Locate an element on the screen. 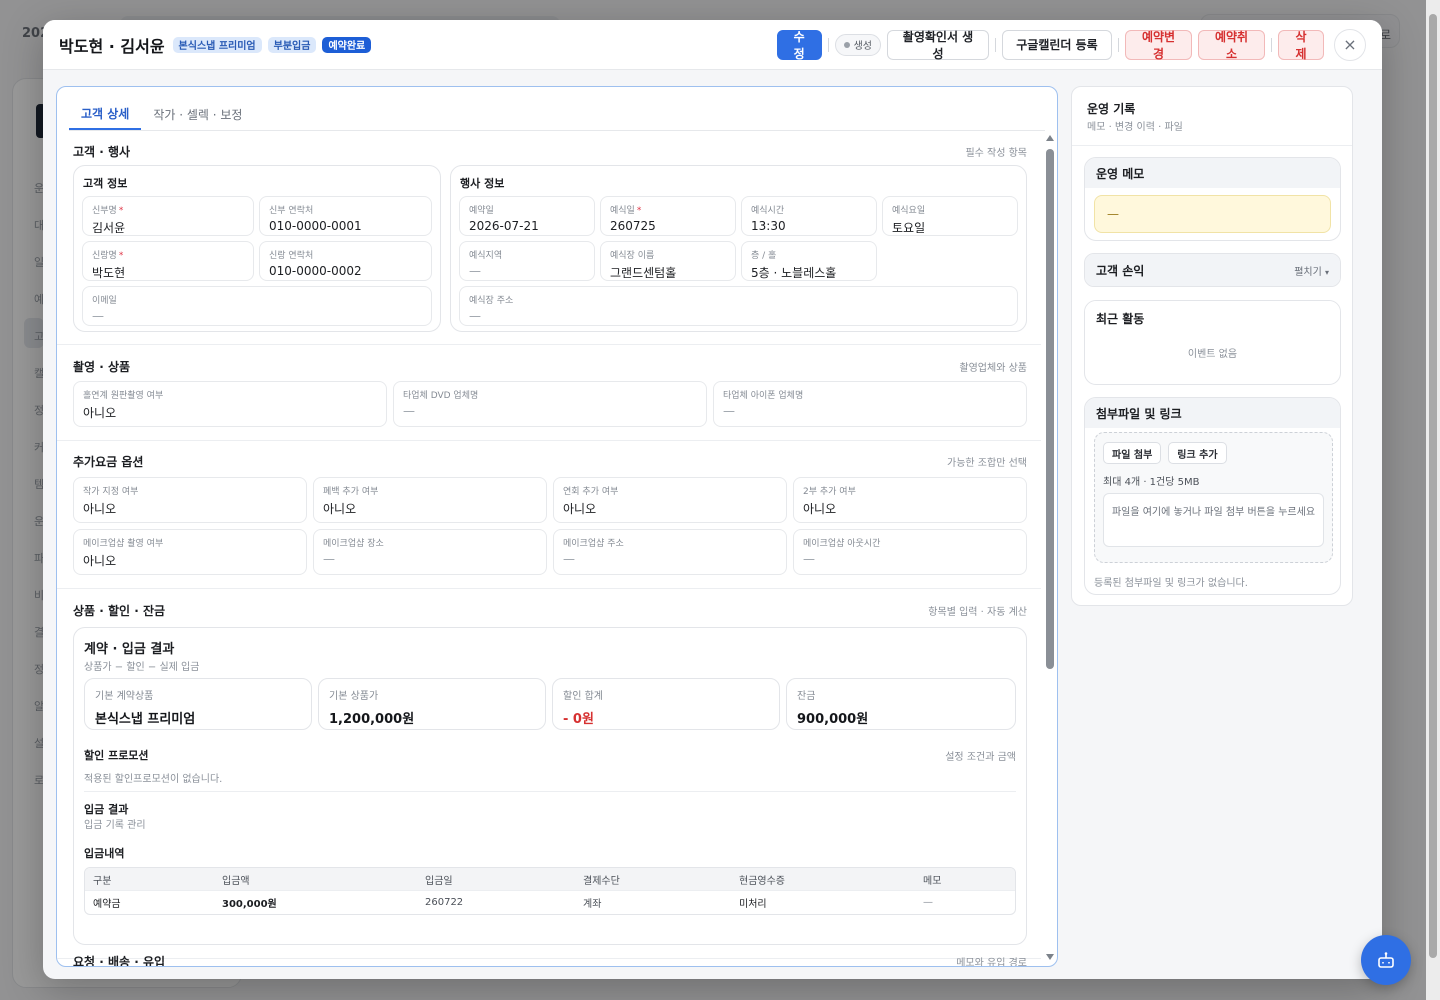  page-scrollbar is located at coordinates (1433, 500).